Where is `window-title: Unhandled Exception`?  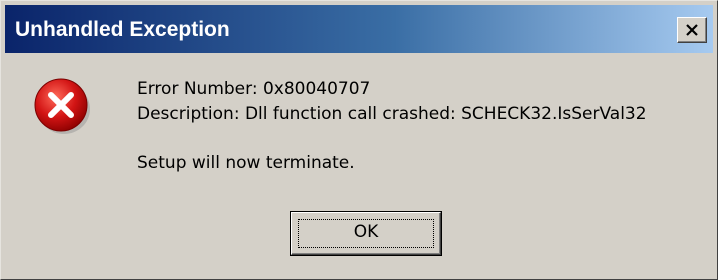 window-title: Unhandled Exception is located at coordinates (122, 29).